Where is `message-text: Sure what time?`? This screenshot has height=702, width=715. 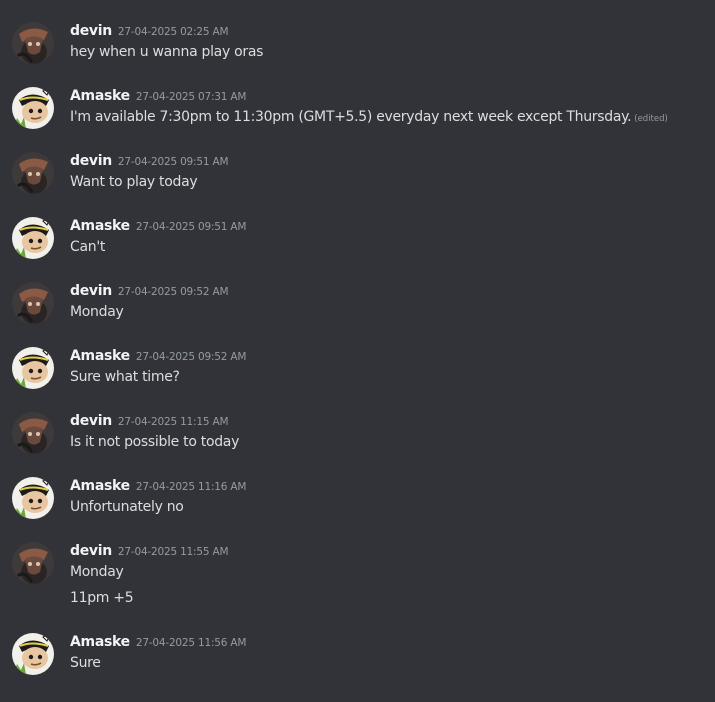
message-text: Sure what time? is located at coordinates (125, 377).